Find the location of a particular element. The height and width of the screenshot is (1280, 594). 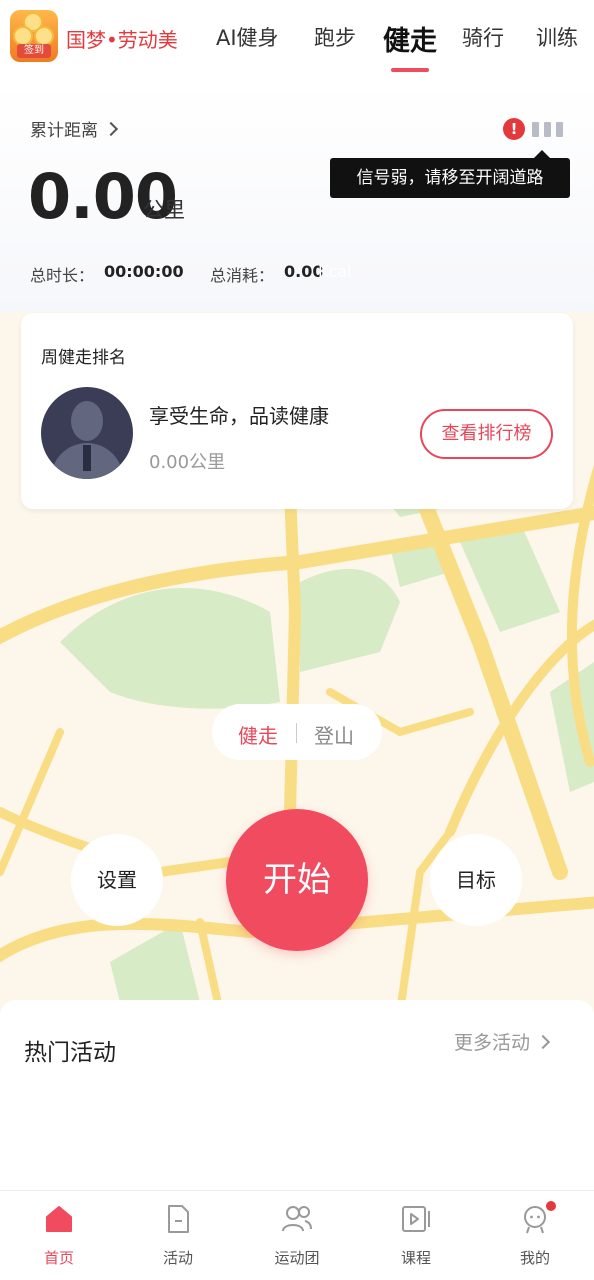

sign-in-badge: 签到 is located at coordinates (34, 36).